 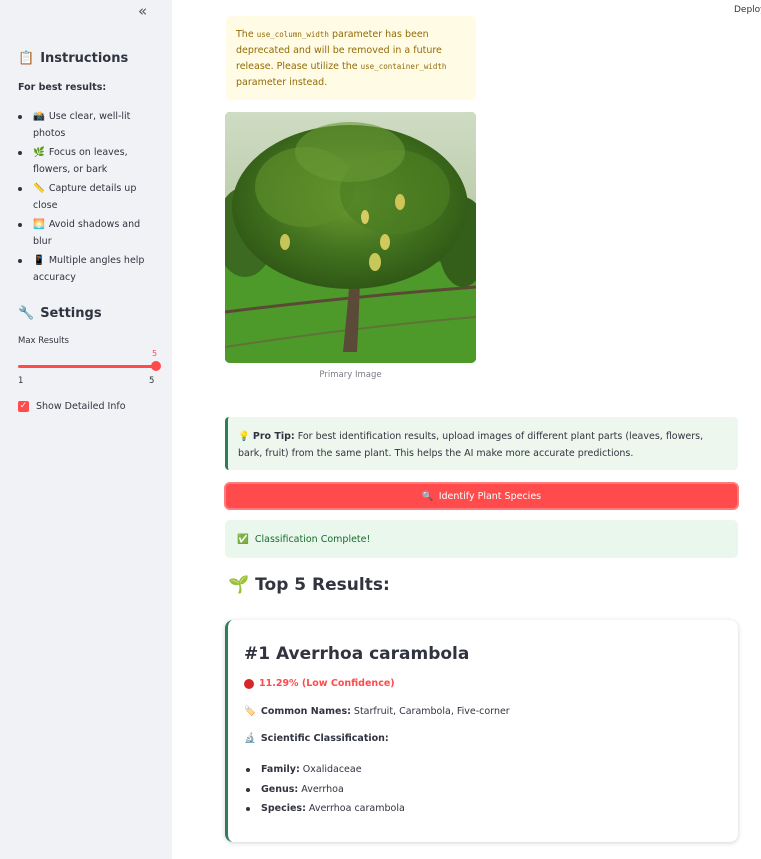 What do you see at coordinates (292, 34) in the screenshot?
I see `warning-code: use_column_width` at bounding box center [292, 34].